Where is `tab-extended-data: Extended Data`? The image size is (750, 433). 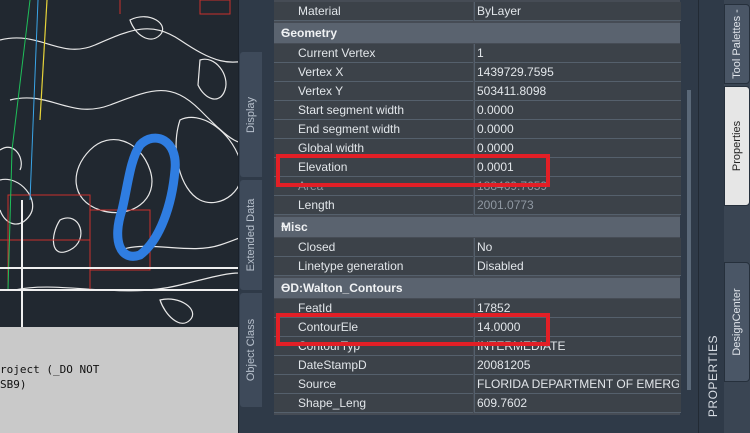
tab-extended-data: Extended Data is located at coordinates (251, 235).